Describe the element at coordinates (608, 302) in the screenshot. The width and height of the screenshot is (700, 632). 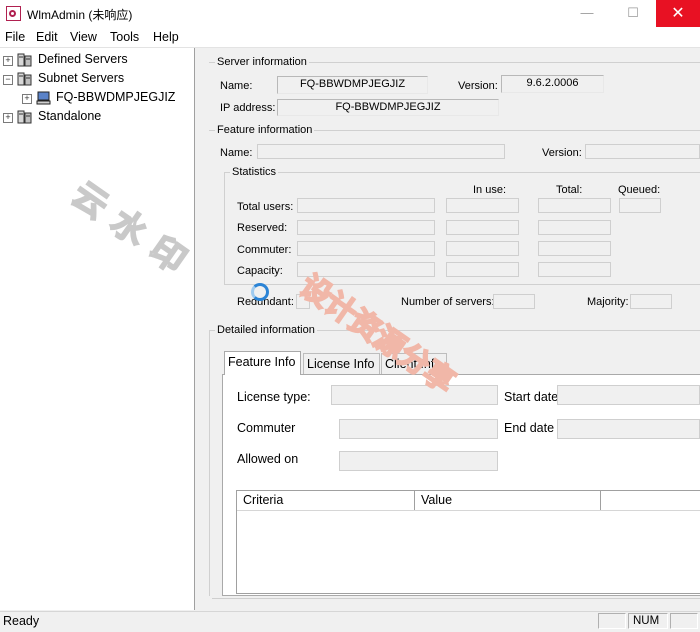
I see `majority-label: Majority:` at that location.